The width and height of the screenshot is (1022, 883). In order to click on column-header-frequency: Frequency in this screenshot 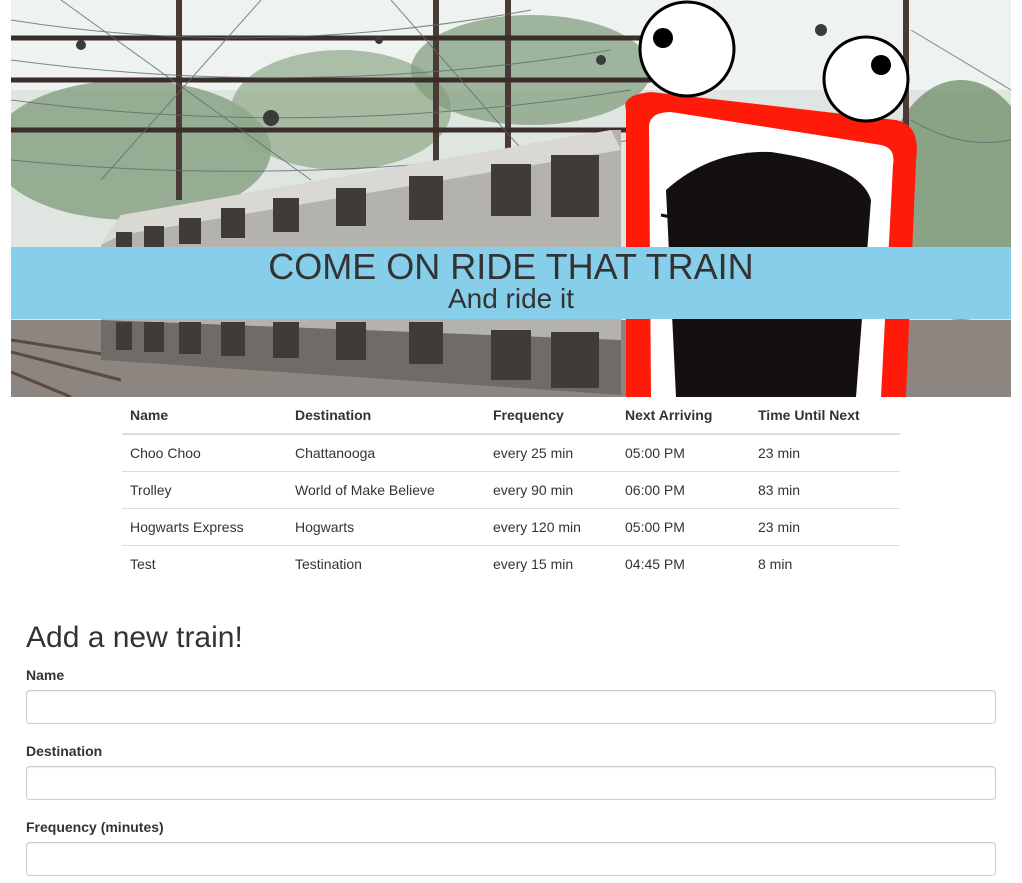, I will do `click(551, 416)`.